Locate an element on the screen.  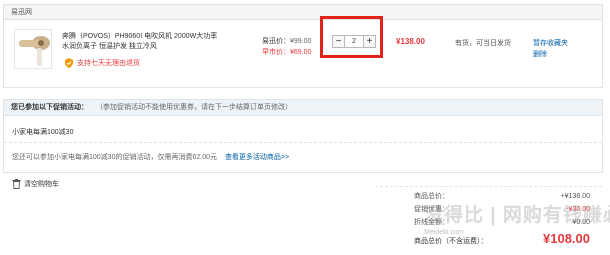
vip-price-row: 早市价：¥69.00 is located at coordinates (286, 52).